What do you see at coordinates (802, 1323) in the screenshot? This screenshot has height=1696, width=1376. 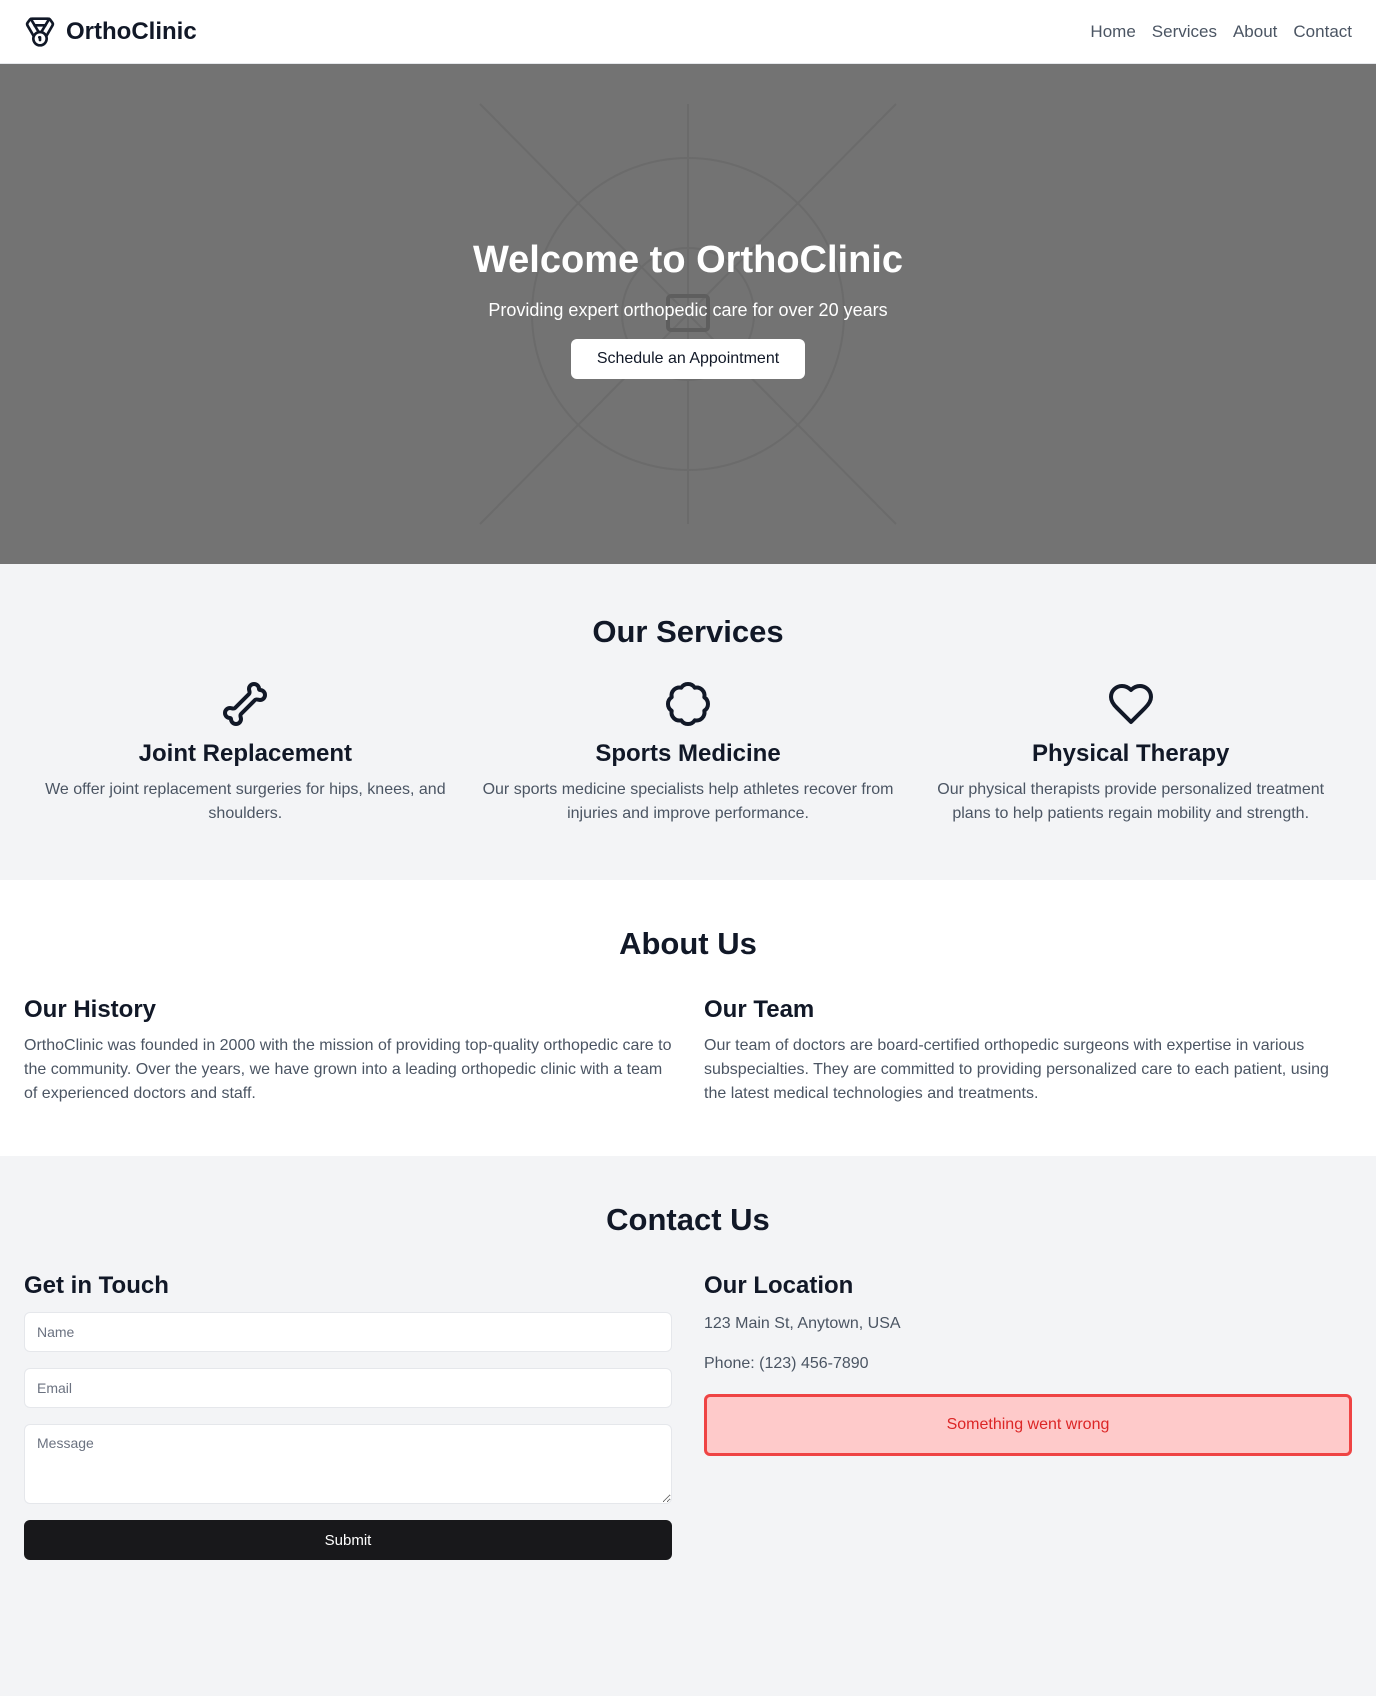 I see `address-text: 123 Main St, Anytown, USA` at bounding box center [802, 1323].